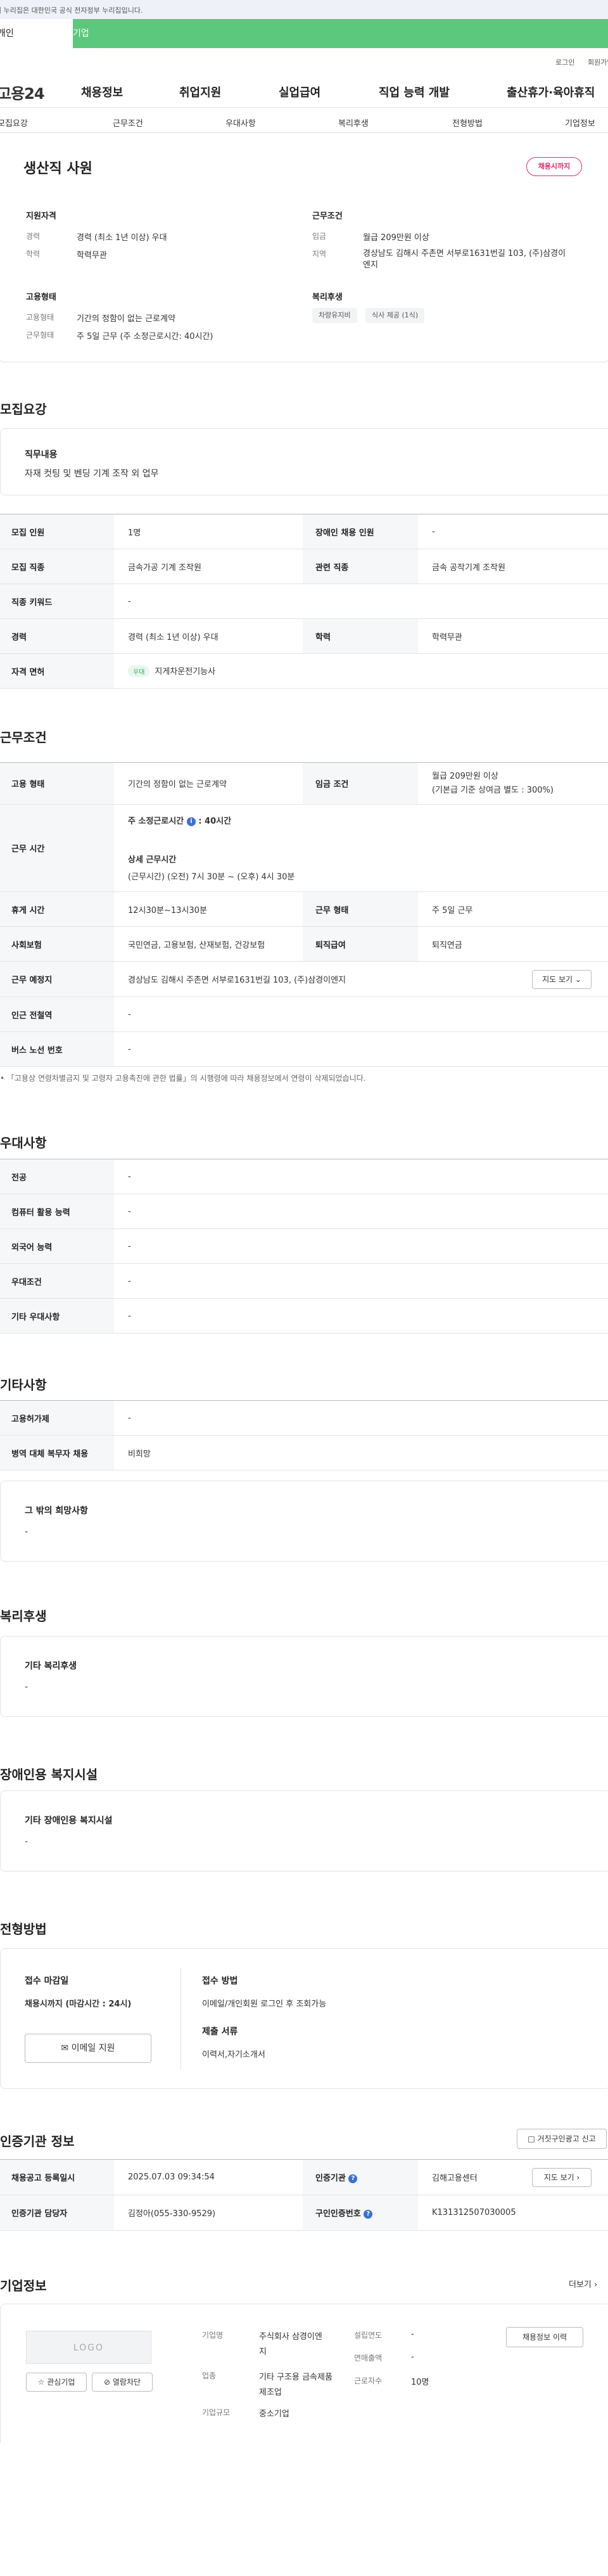 The image size is (608, 2576). Describe the element at coordinates (180, 2019) in the screenshot. I see `divider` at that location.